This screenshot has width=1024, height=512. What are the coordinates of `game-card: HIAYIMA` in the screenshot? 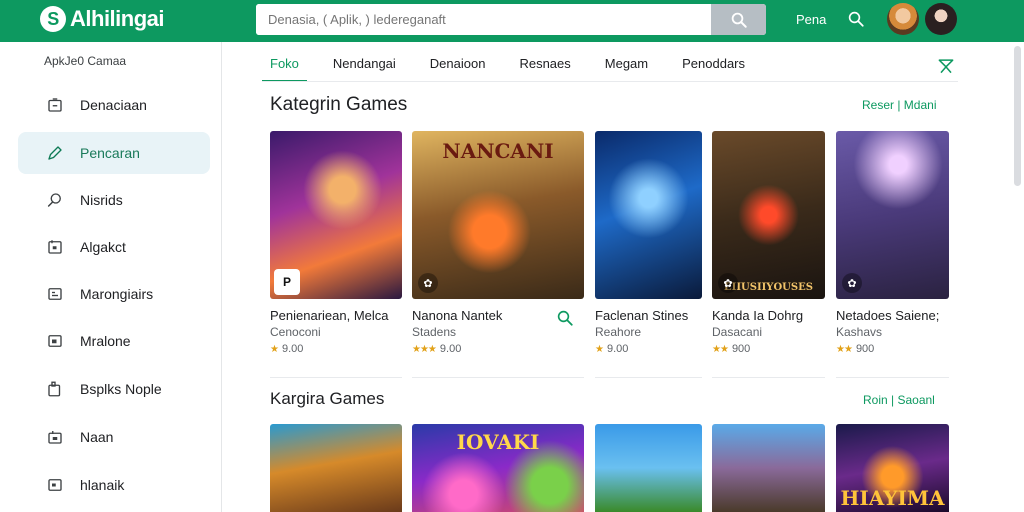 It's located at (892, 468).